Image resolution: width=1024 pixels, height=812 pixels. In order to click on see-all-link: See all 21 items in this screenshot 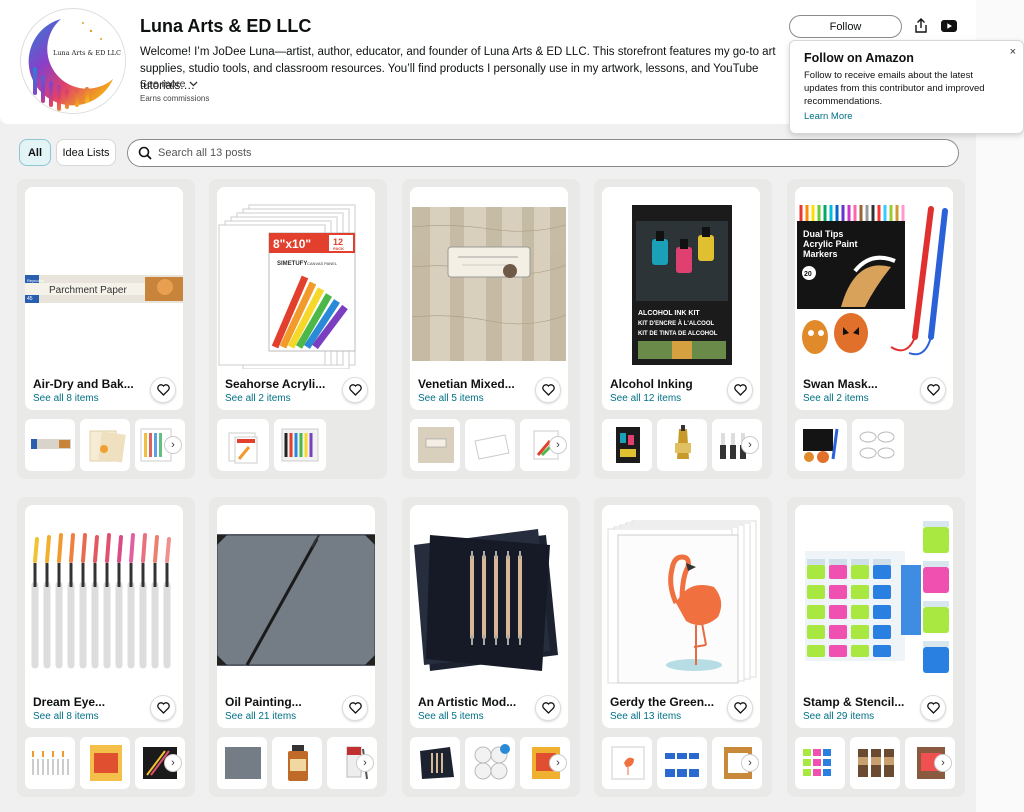, I will do `click(260, 716)`.